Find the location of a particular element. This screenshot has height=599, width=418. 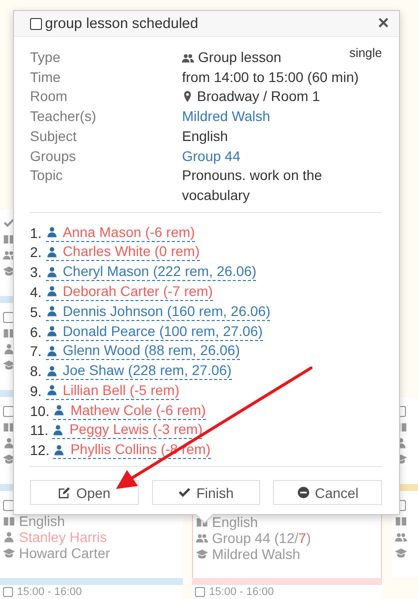

cancel-button: Cancel is located at coordinates (327, 493).